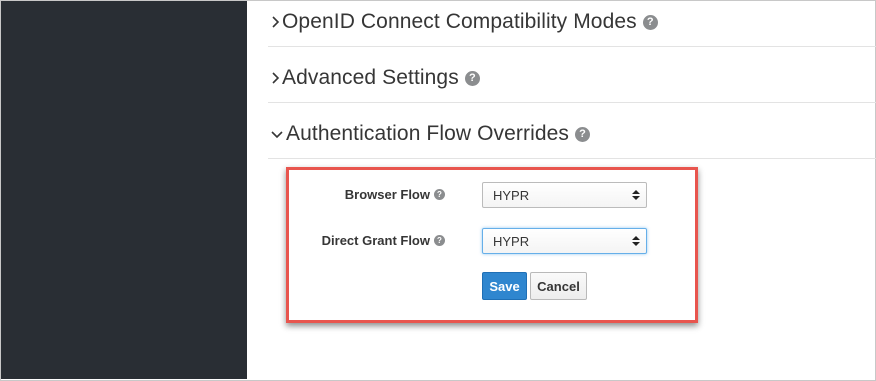 This screenshot has height=381, width=876. What do you see at coordinates (564, 241) in the screenshot?
I see `direct-grant-flow-select: HYPR` at bounding box center [564, 241].